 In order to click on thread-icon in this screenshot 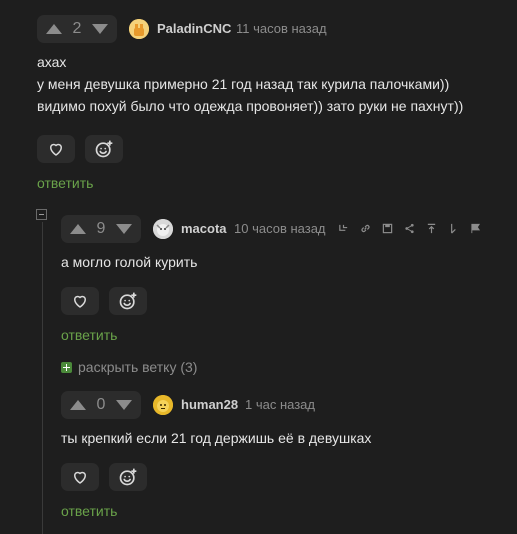, I will do `click(343, 228)`.